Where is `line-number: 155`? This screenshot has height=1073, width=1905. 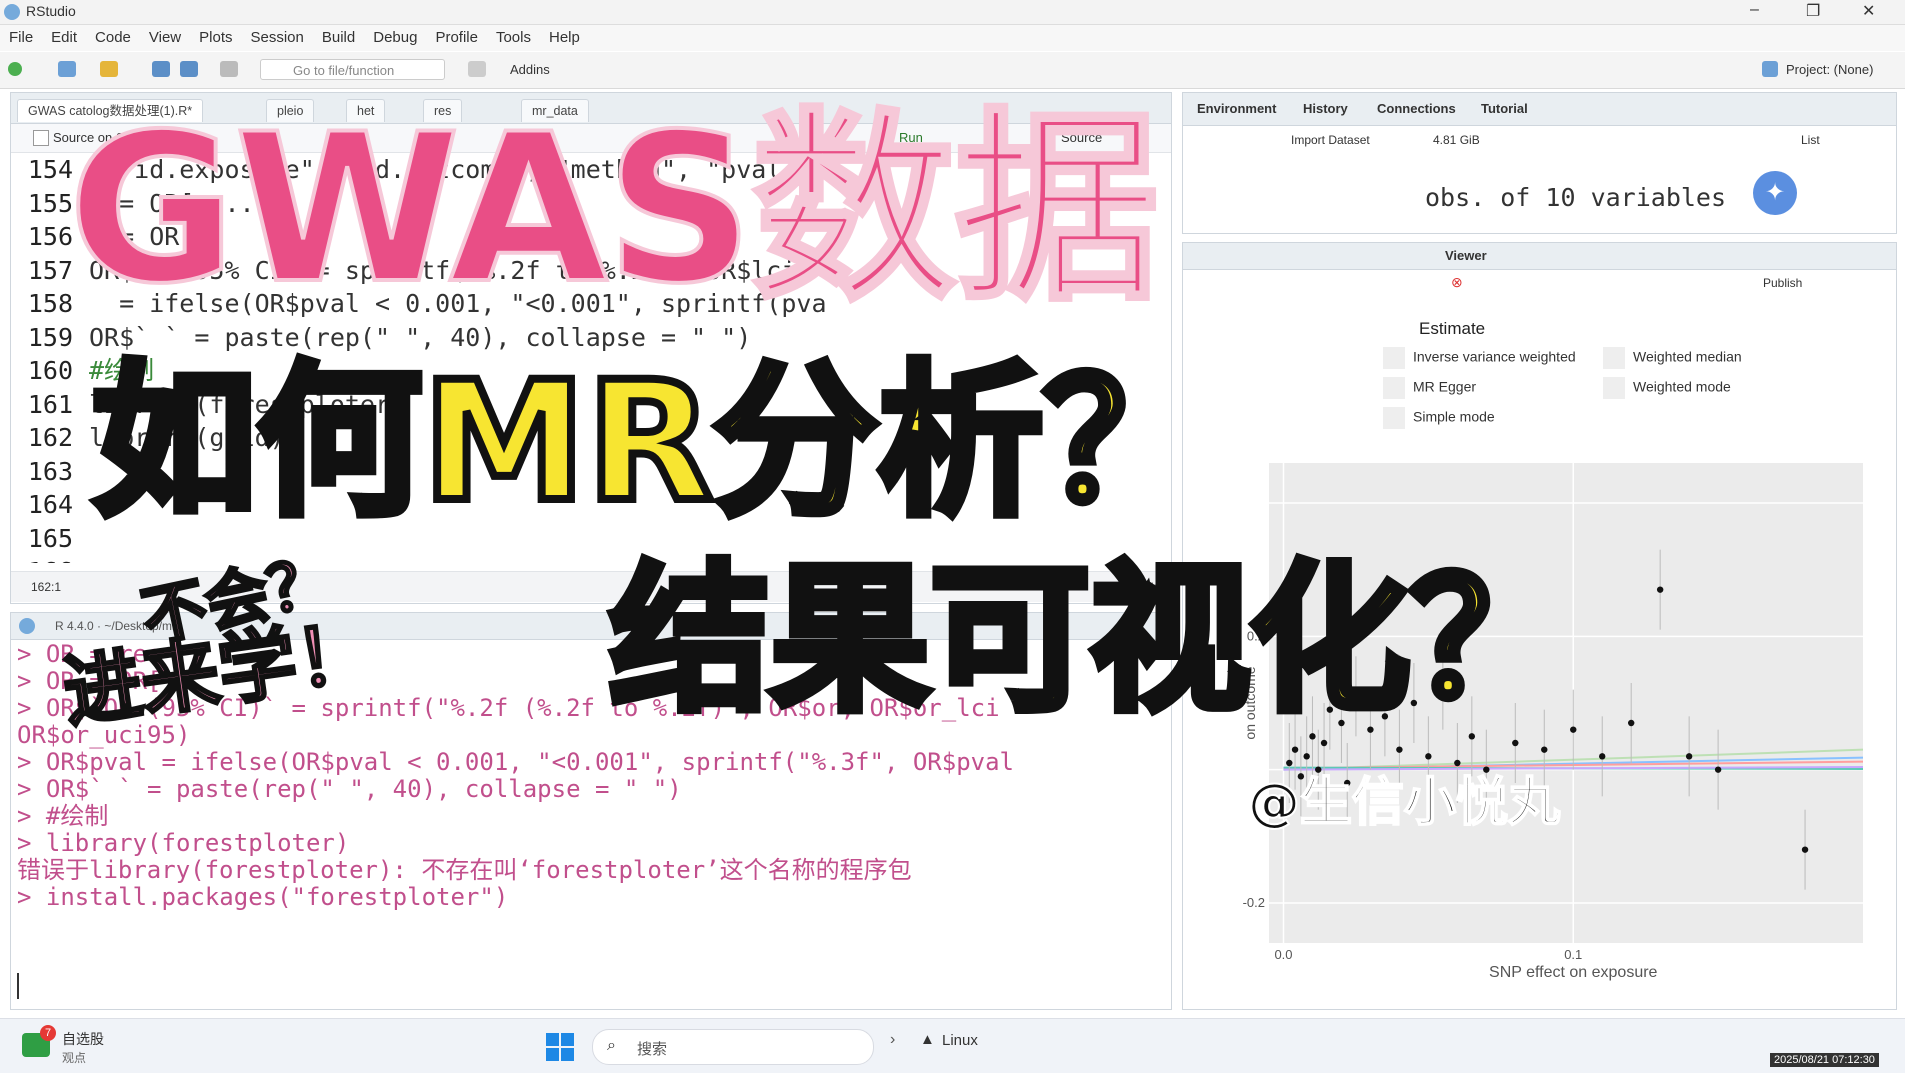 line-number: 155 is located at coordinates (50, 203).